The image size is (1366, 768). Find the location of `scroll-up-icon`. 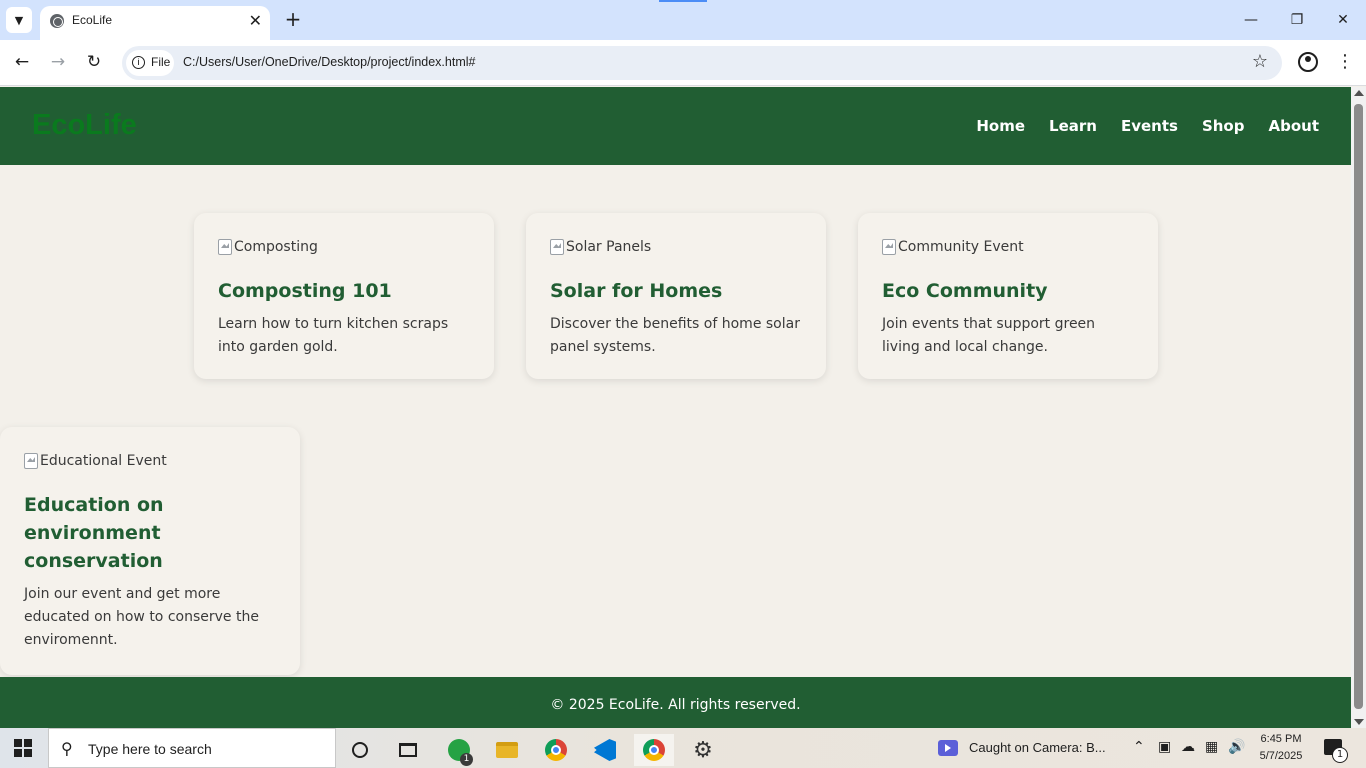

scroll-up-icon is located at coordinates (1359, 93).